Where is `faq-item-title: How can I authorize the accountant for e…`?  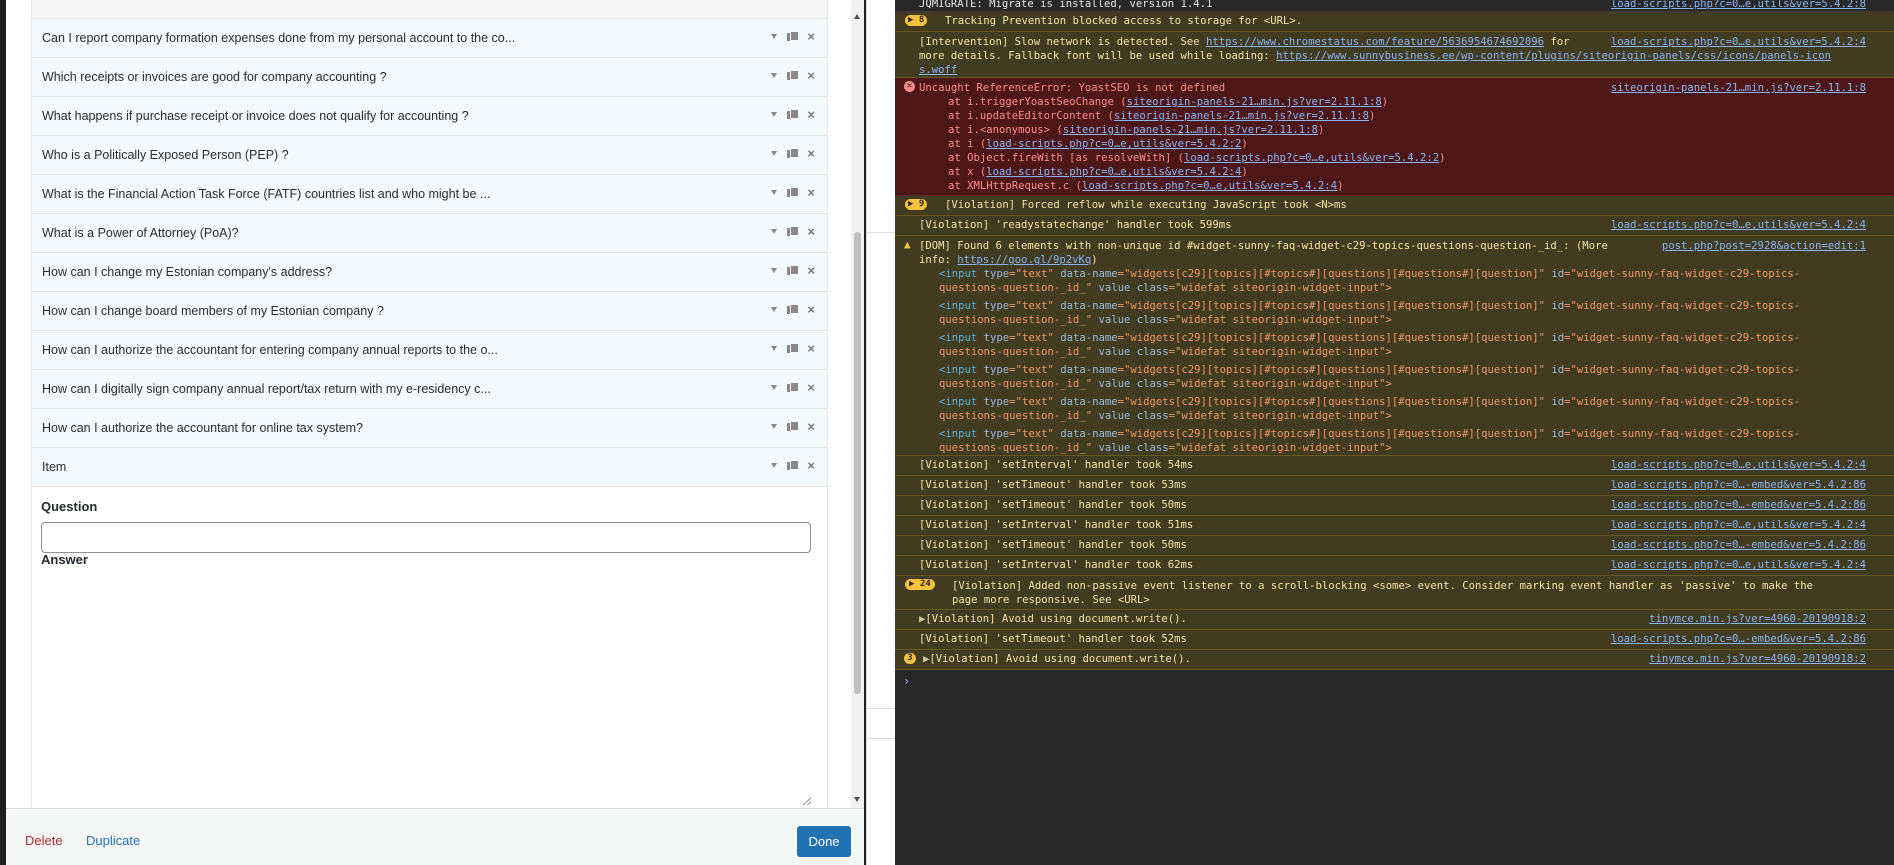 faq-item-title: How can I authorize the accountant for e… is located at coordinates (270, 350).